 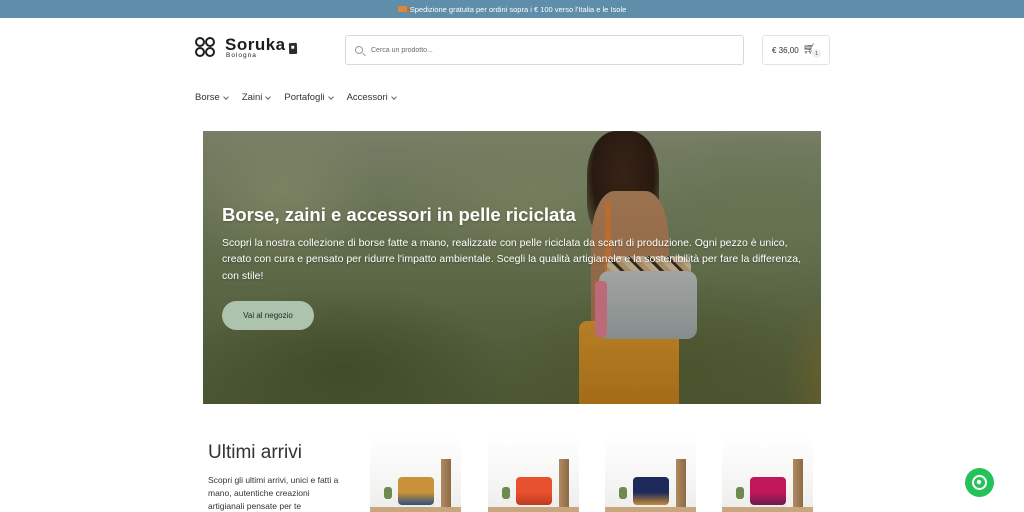 I want to click on nav-item-portafogli: Portafogli, so click(x=309, y=97).